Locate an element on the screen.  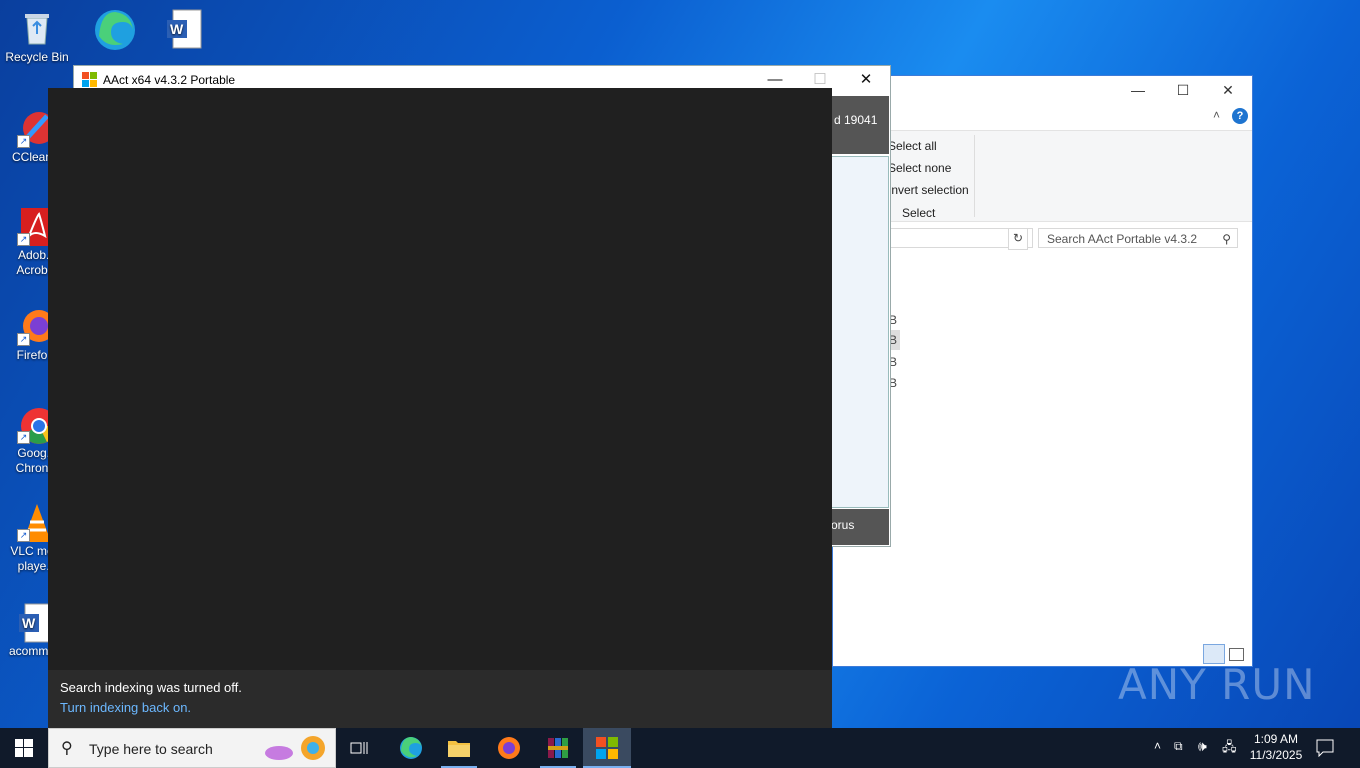
search-input: Search AAct Portable v4.3.2 ⚲ is located at coordinates (1138, 238).